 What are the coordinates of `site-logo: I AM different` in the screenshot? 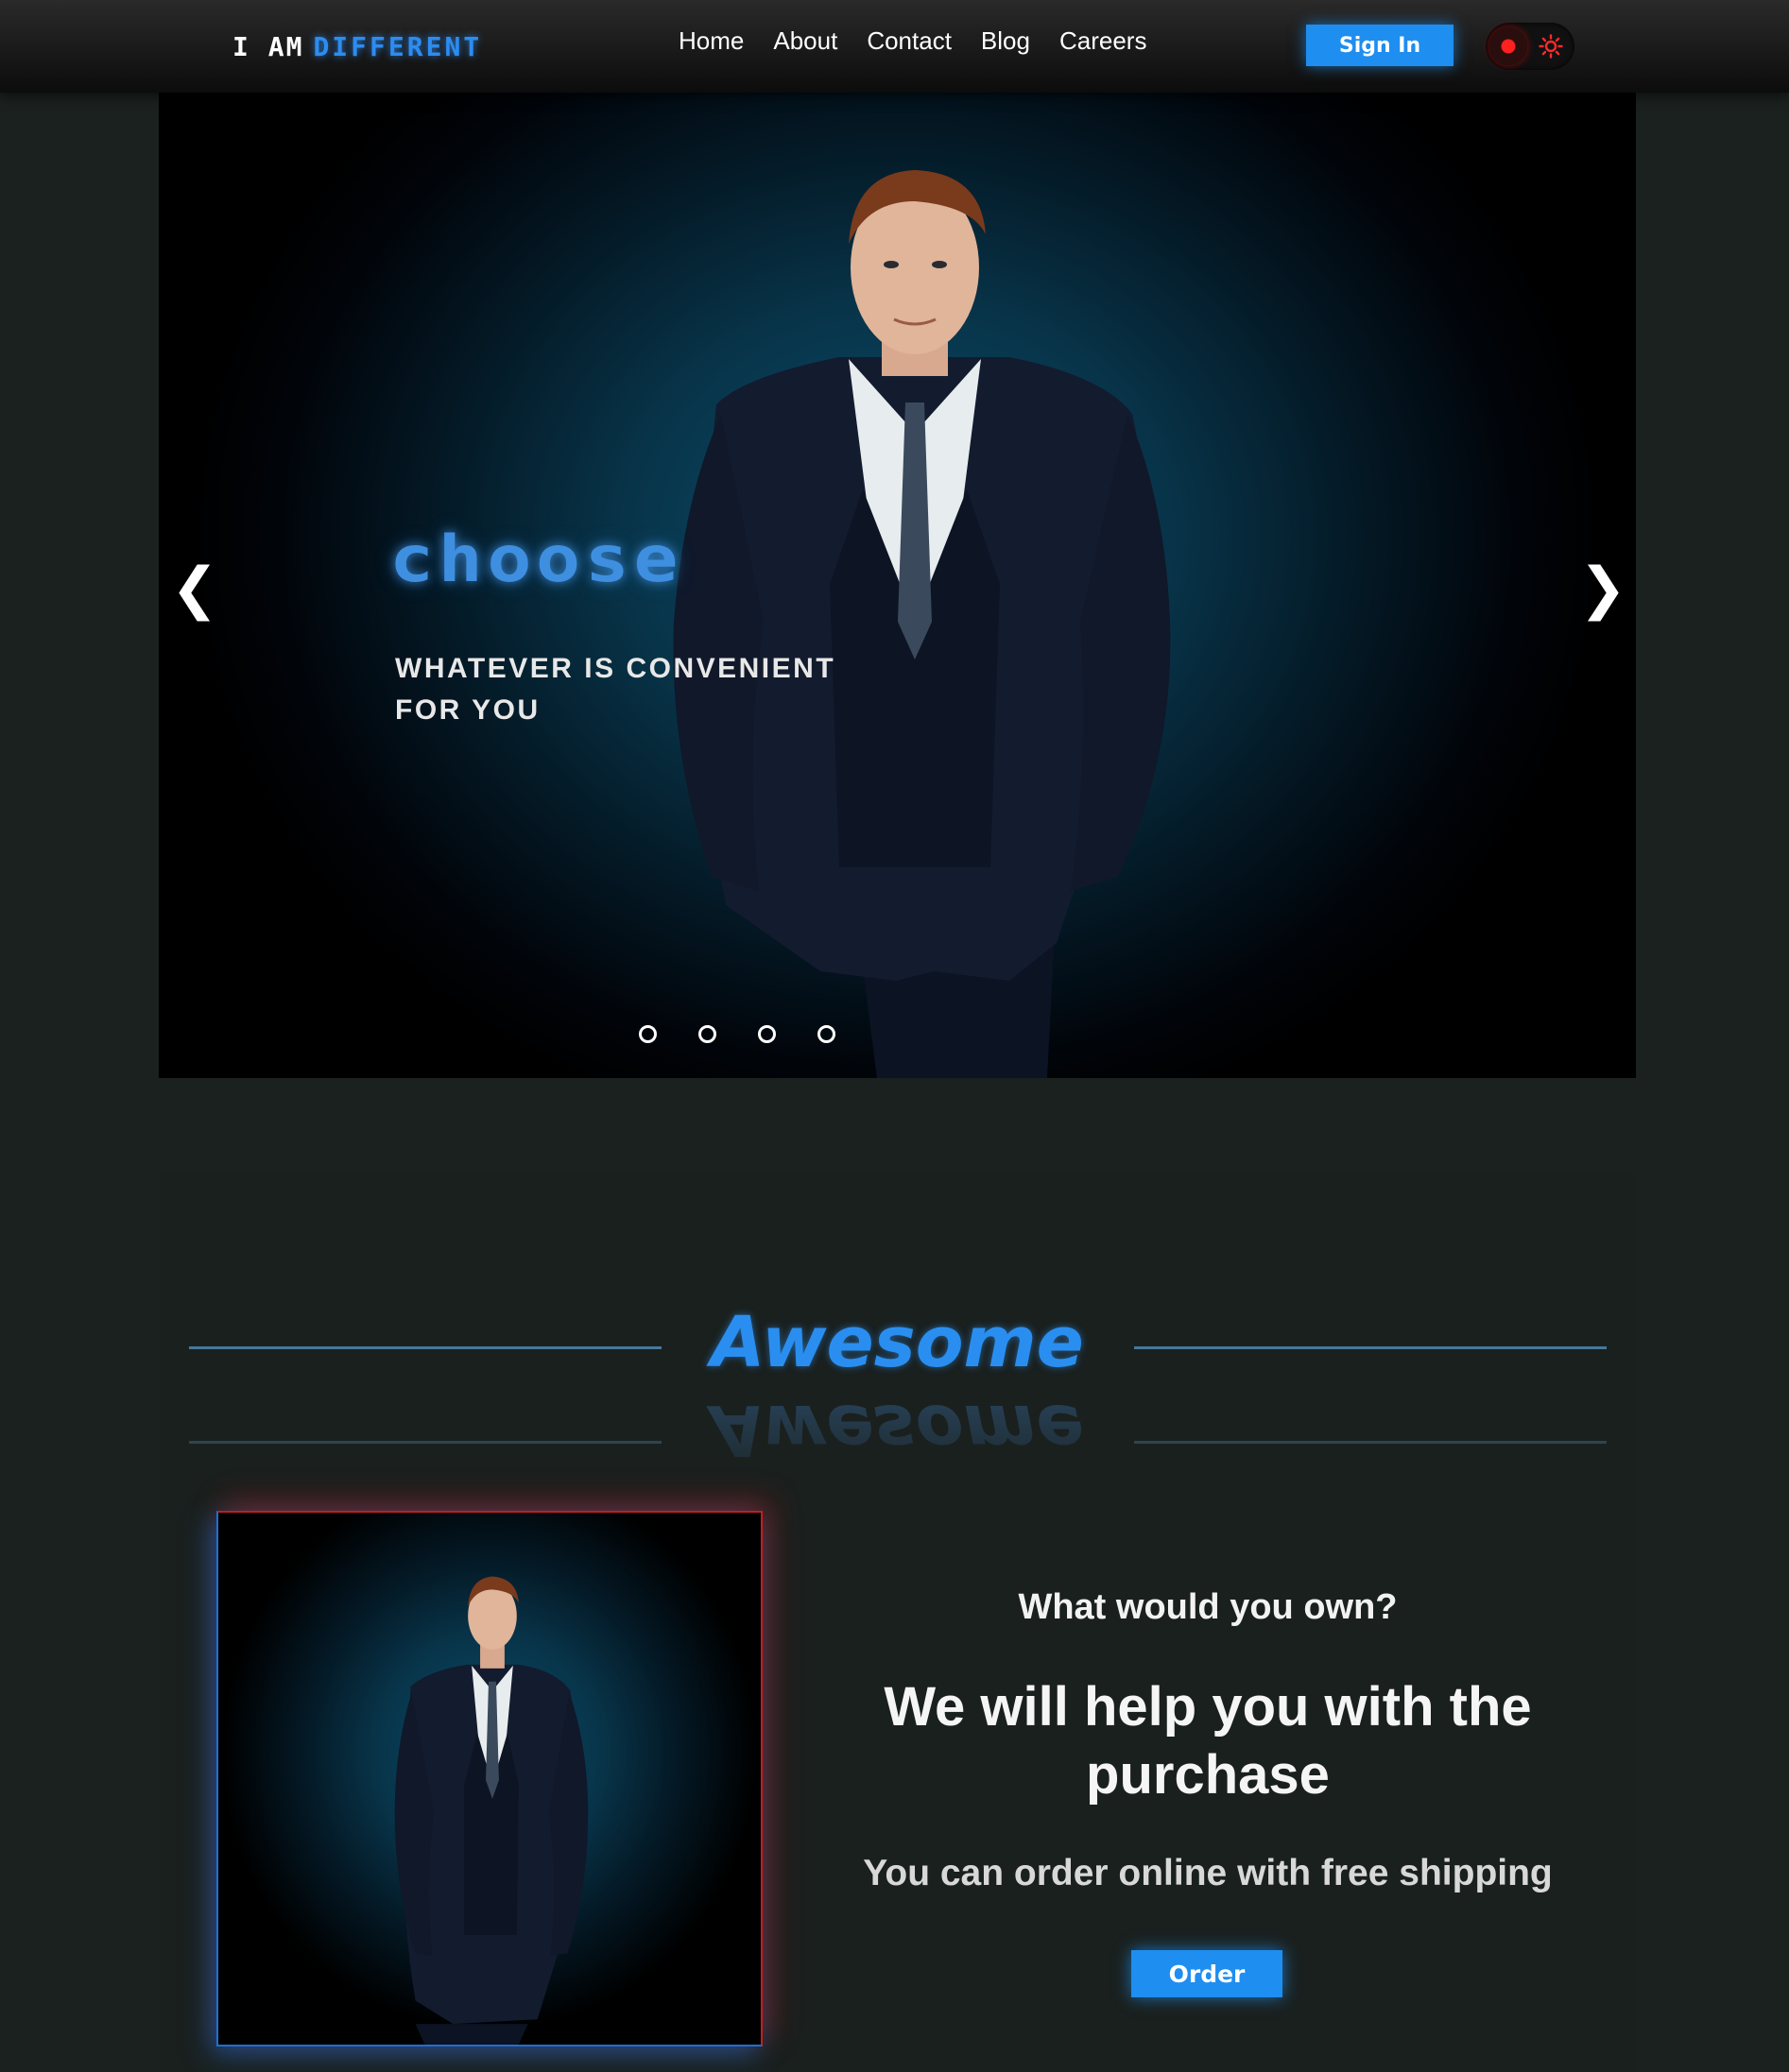 It's located at (357, 46).